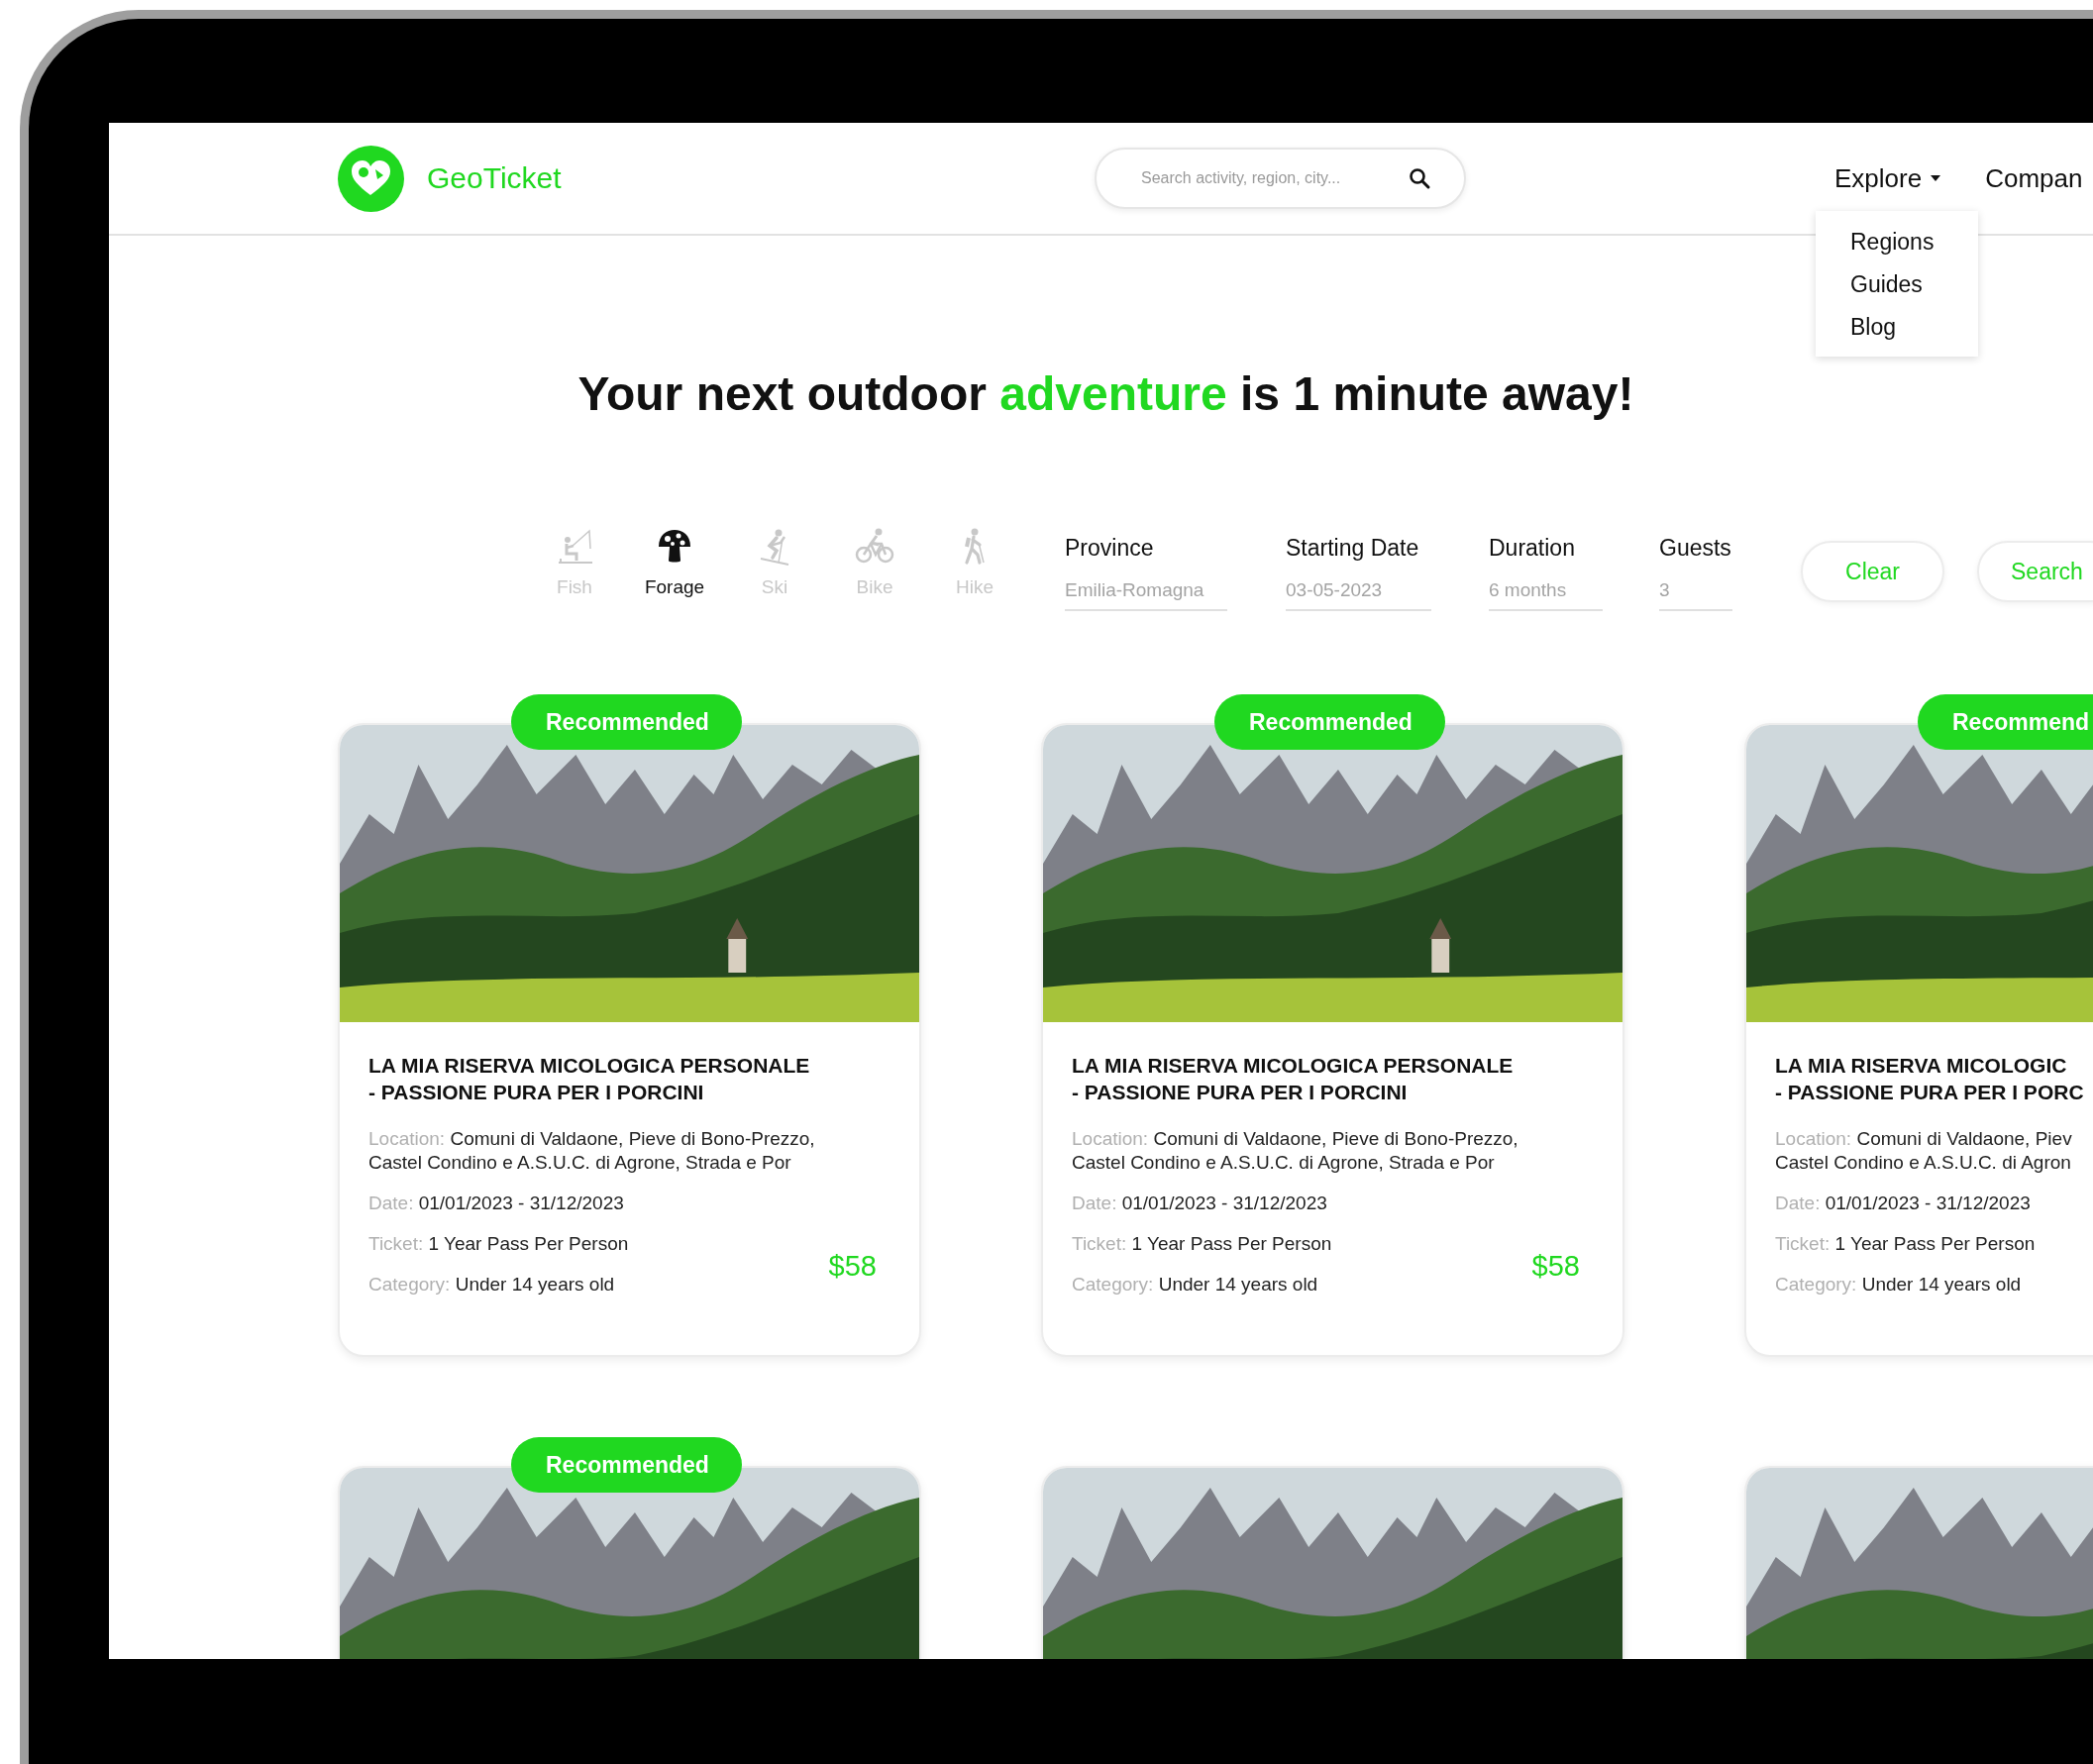 The width and height of the screenshot is (2093, 1764). Describe the element at coordinates (1897, 327) in the screenshot. I see `menu-item: Blog` at that location.